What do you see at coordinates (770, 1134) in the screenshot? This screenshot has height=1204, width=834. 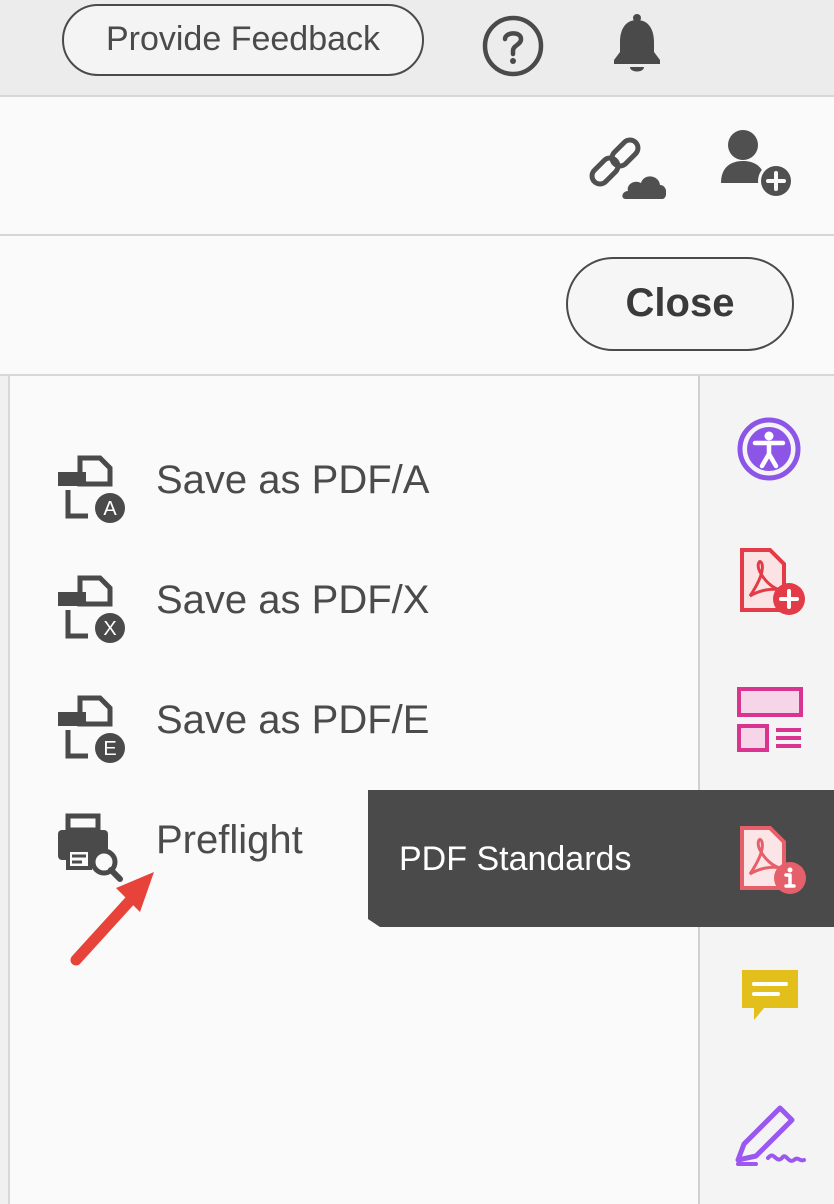 I see `fill-sign-icon` at bounding box center [770, 1134].